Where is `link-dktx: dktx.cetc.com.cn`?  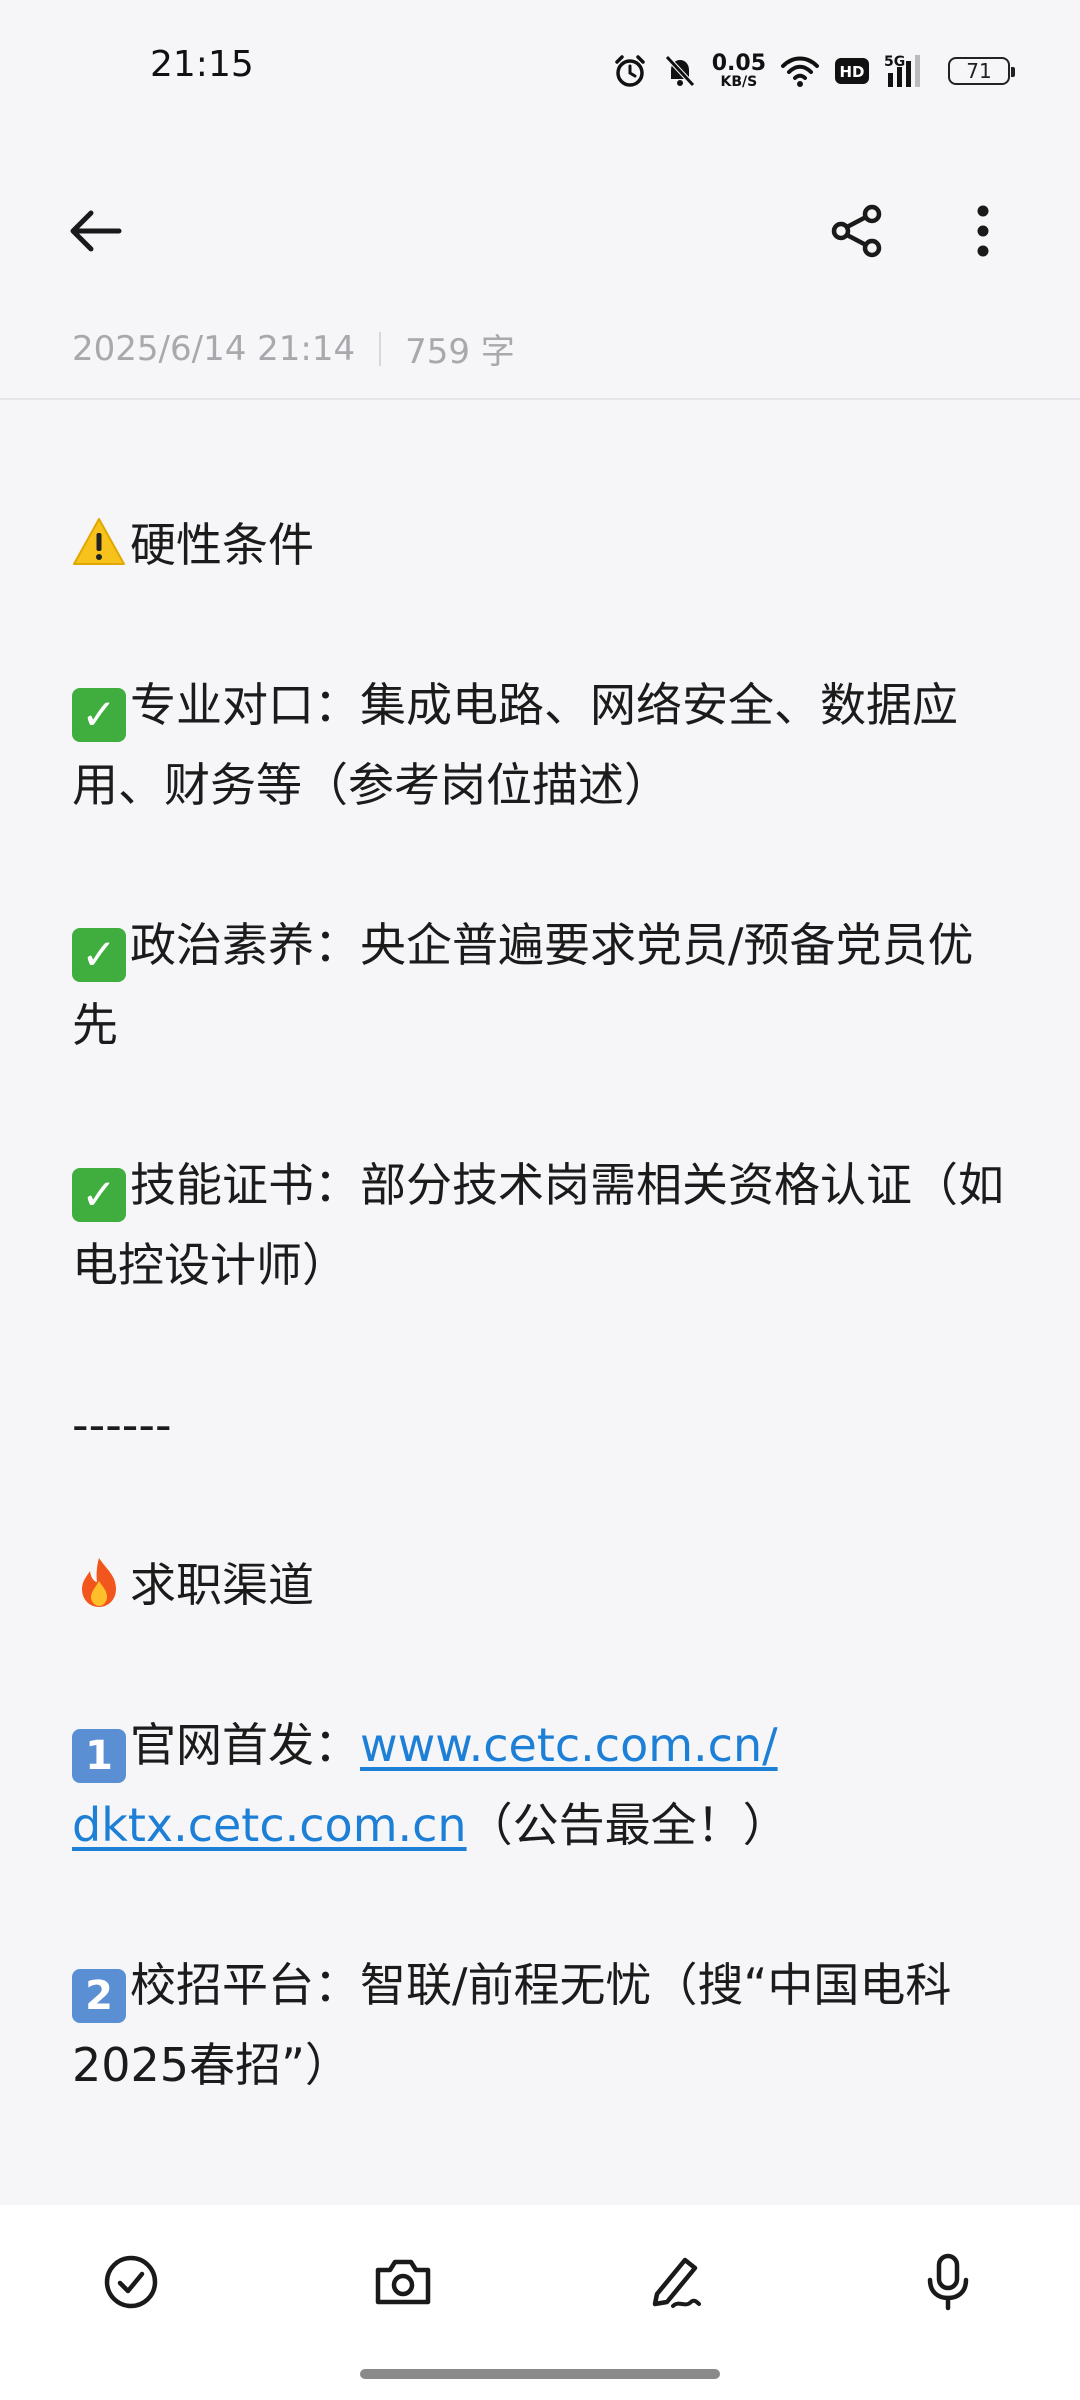
link-dktx: dktx.cetc.com.cn is located at coordinates (269, 1825).